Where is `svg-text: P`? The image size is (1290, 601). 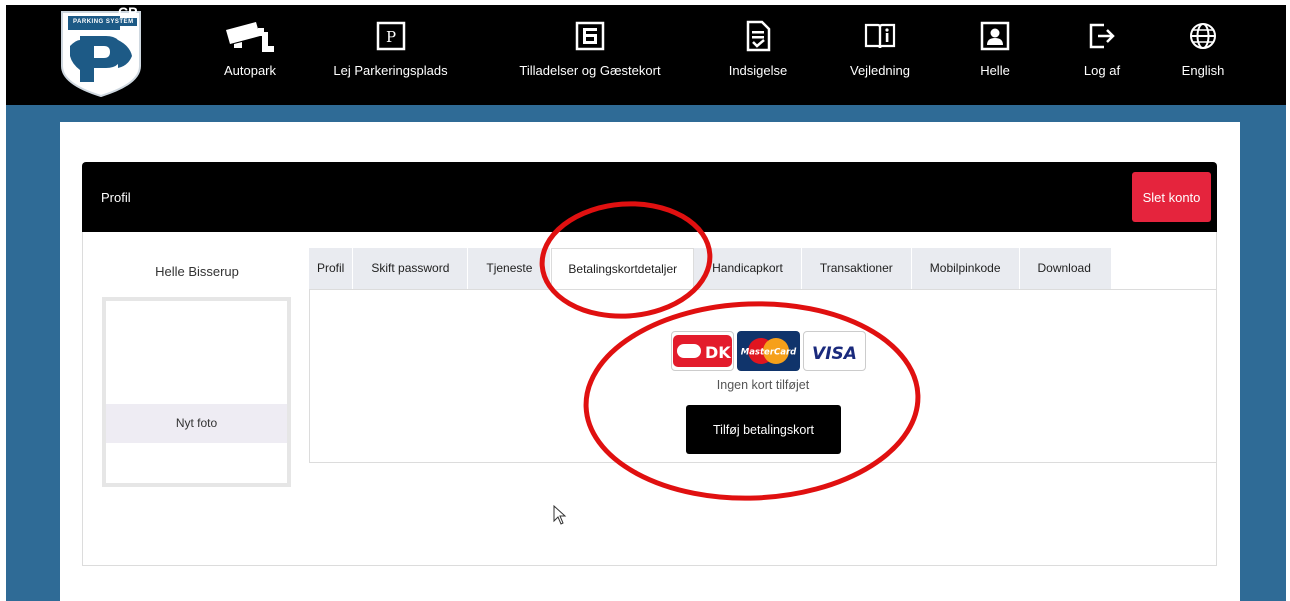 svg-text: P is located at coordinates (390, 37).